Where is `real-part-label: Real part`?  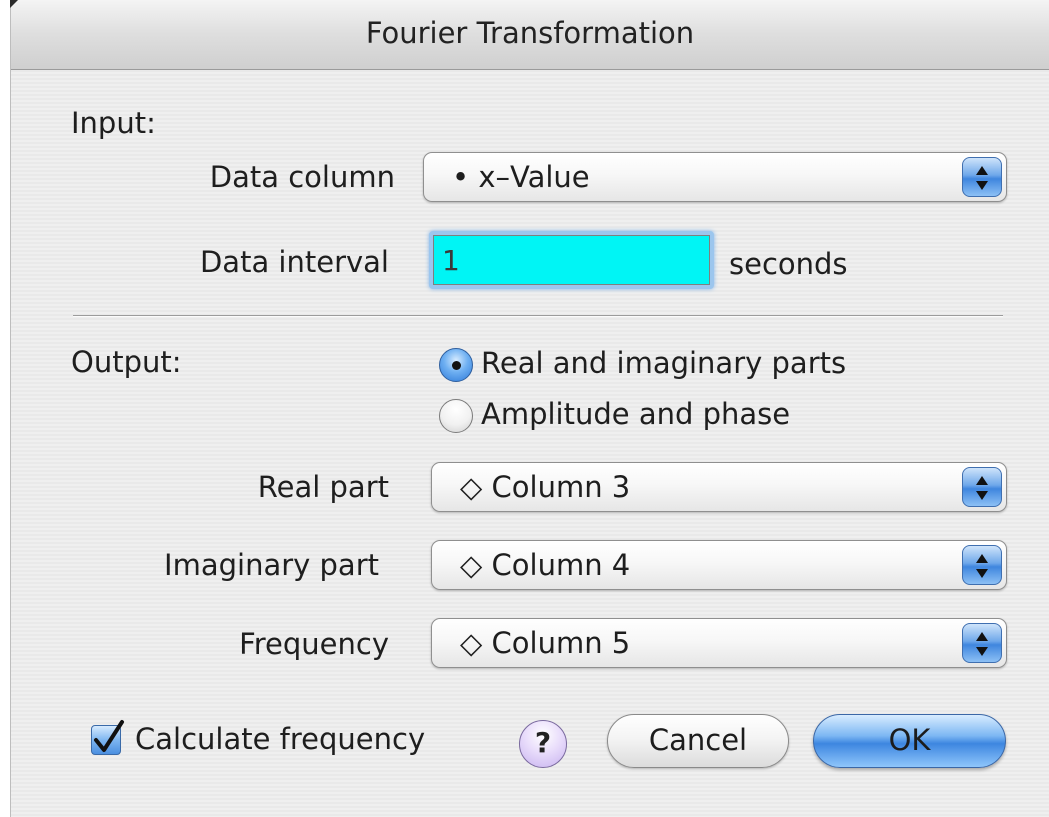 real-part-label: Real part is located at coordinates (323, 487).